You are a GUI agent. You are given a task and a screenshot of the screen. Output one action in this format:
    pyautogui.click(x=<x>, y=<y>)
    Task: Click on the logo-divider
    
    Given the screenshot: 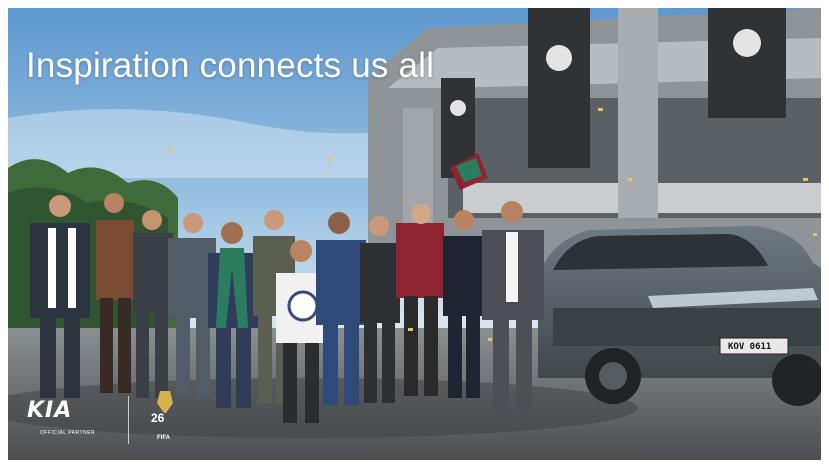 What is the action you would take?
    pyautogui.click(x=128, y=420)
    